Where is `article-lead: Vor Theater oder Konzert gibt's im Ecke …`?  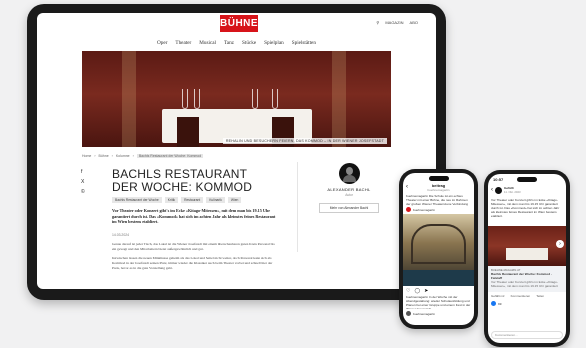 article-lead: Vor Theater oder Konzert gibt's im Ecke … is located at coordinates (194, 216).